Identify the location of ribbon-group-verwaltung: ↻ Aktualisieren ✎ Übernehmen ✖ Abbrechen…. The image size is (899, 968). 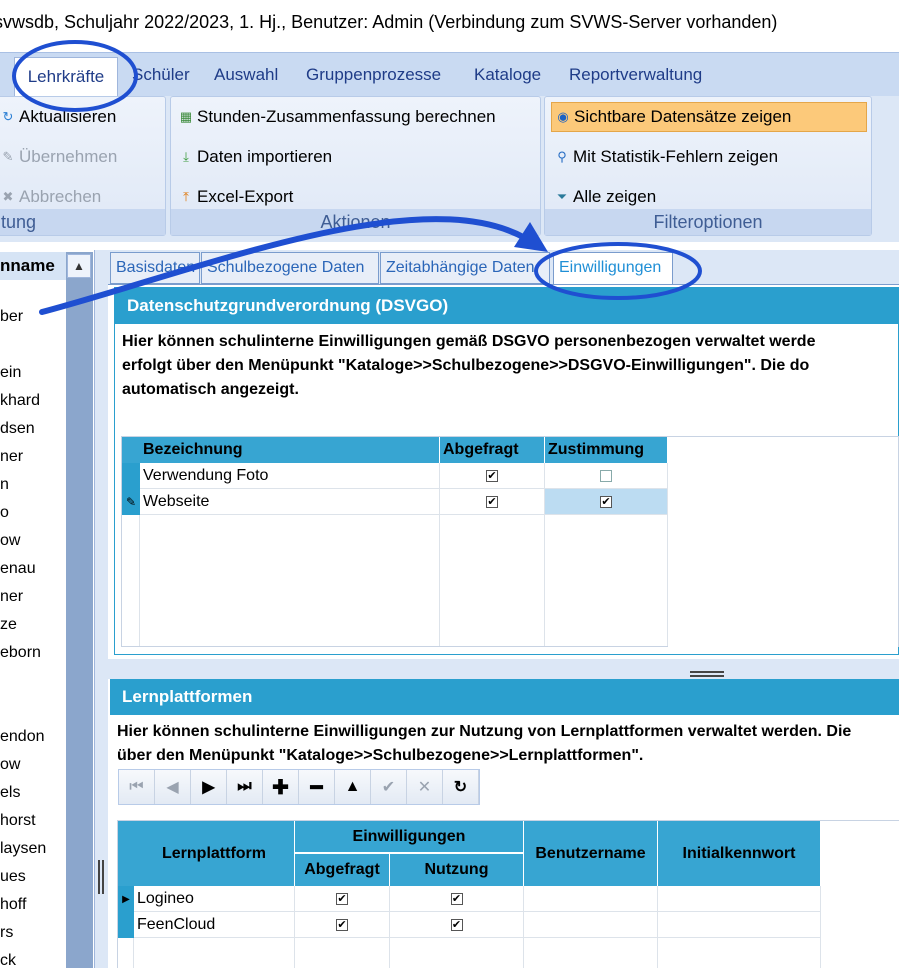
(83, 166).